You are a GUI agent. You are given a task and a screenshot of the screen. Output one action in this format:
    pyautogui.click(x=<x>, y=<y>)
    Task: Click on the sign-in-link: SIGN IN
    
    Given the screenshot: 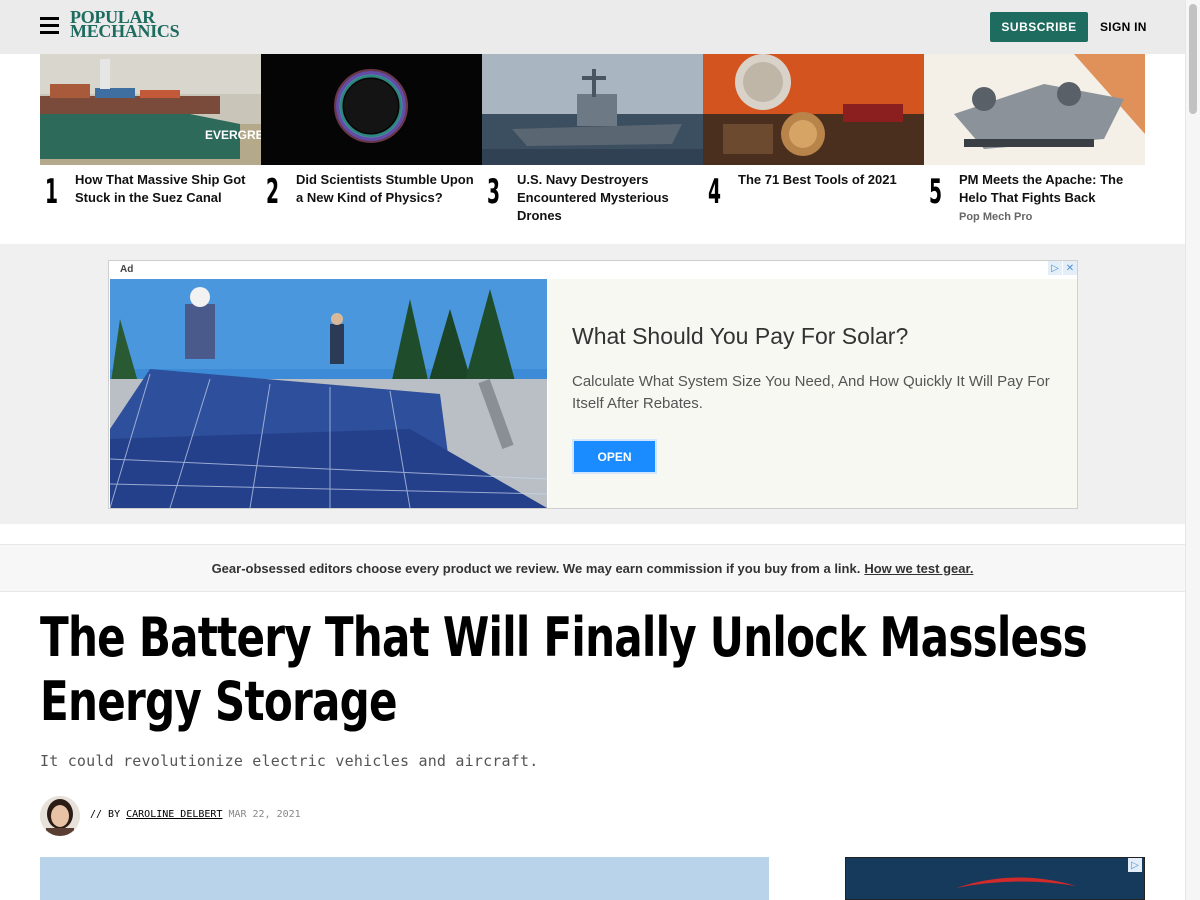 What is the action you would take?
    pyautogui.click(x=1123, y=27)
    